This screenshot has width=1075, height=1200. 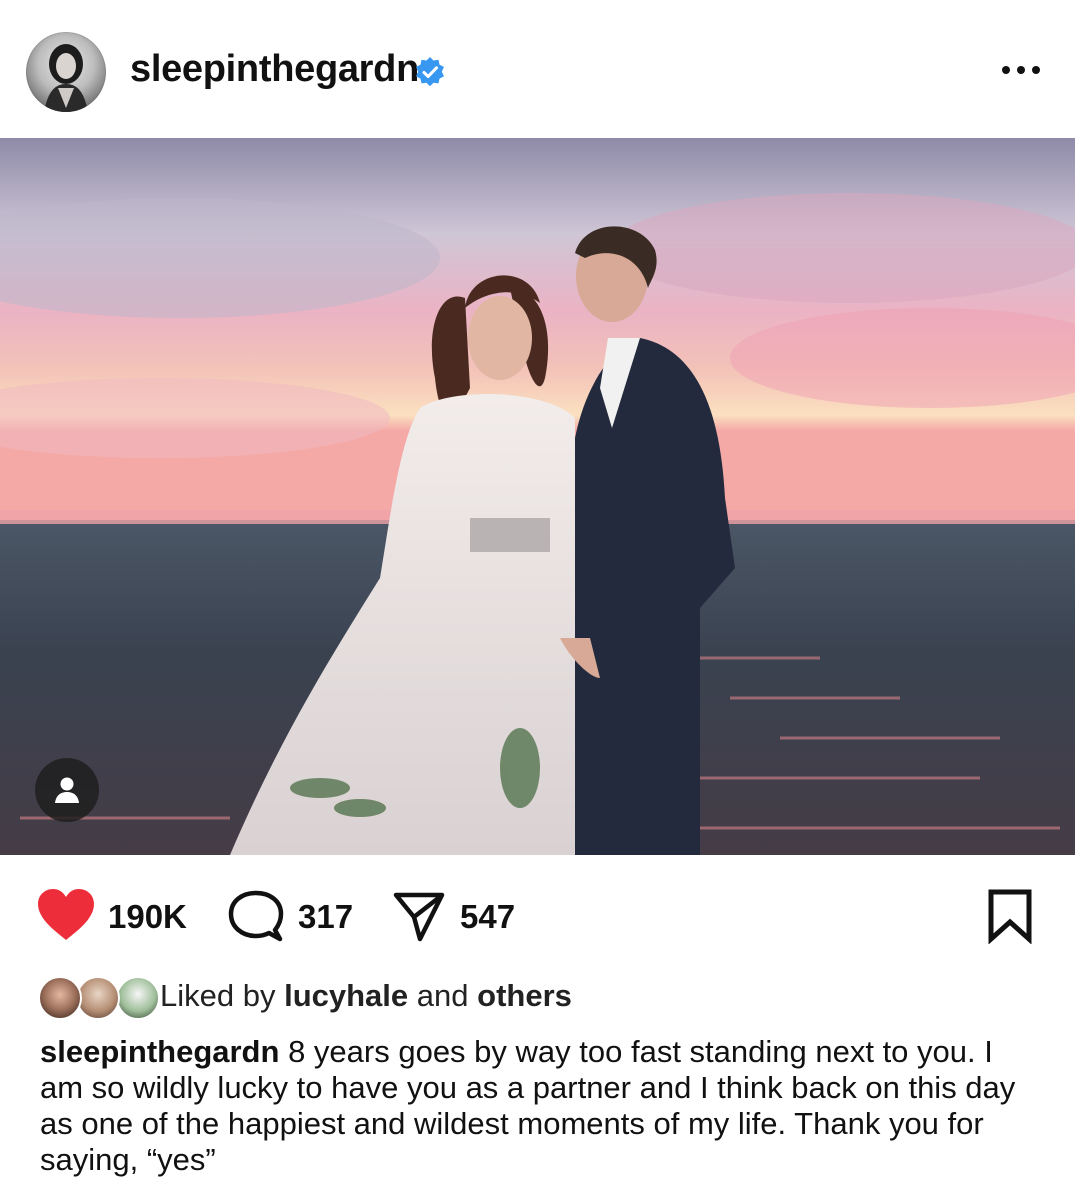 I want to click on tagged-people-button, so click(x=67, y=790).